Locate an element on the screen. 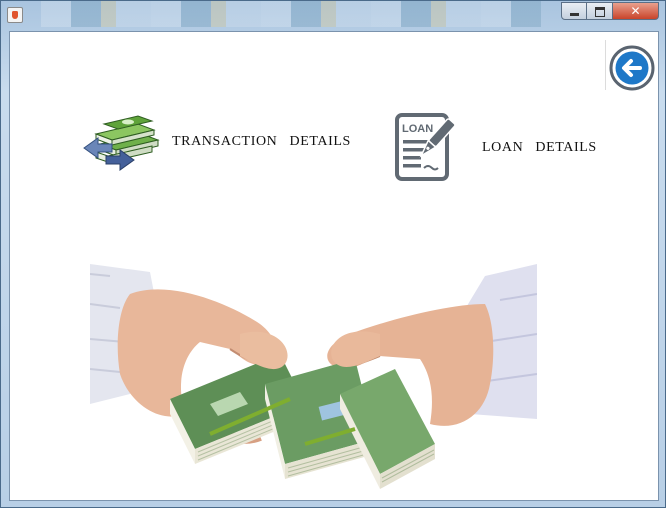 This screenshot has height=508, width=666. close-button: ✕ is located at coordinates (636, 11).